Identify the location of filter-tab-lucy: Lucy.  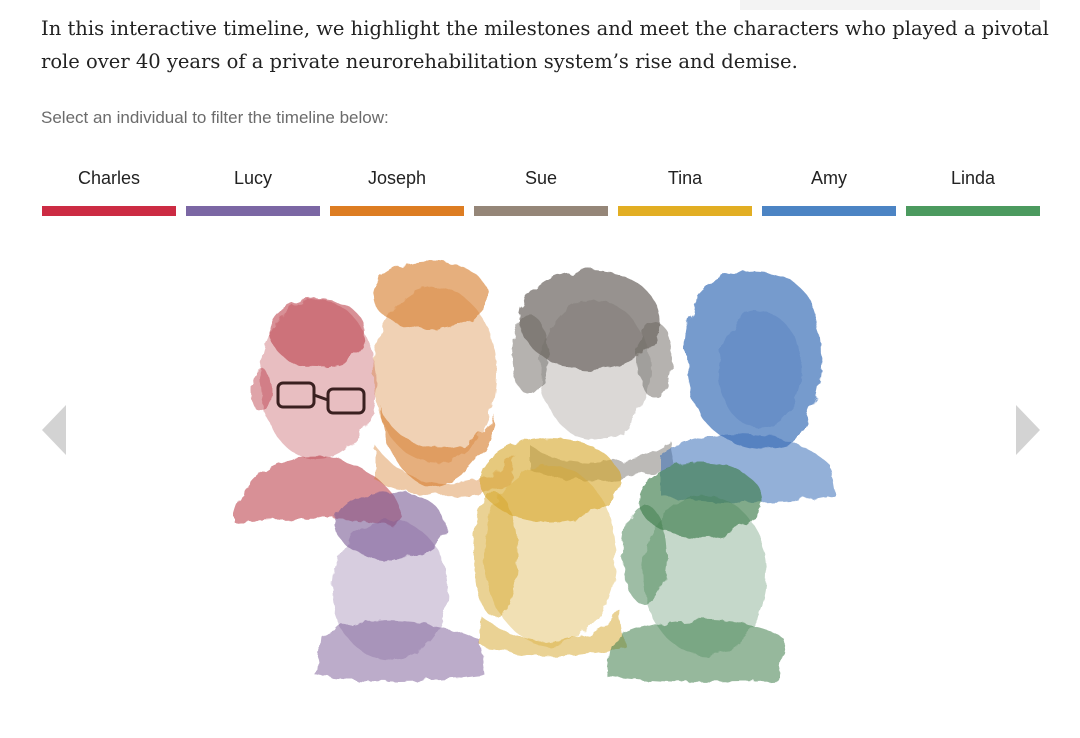
(253, 188).